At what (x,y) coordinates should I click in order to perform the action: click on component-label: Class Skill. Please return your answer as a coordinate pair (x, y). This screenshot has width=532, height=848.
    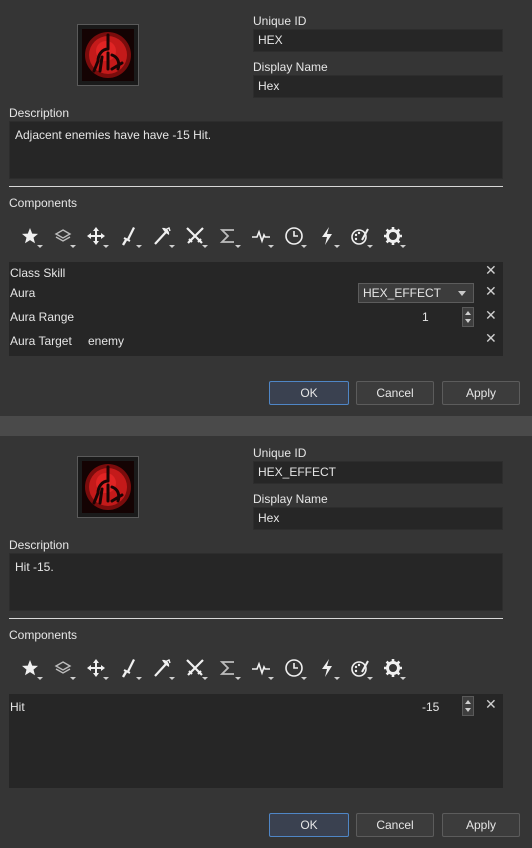
    Looking at the image, I should click on (38, 273).